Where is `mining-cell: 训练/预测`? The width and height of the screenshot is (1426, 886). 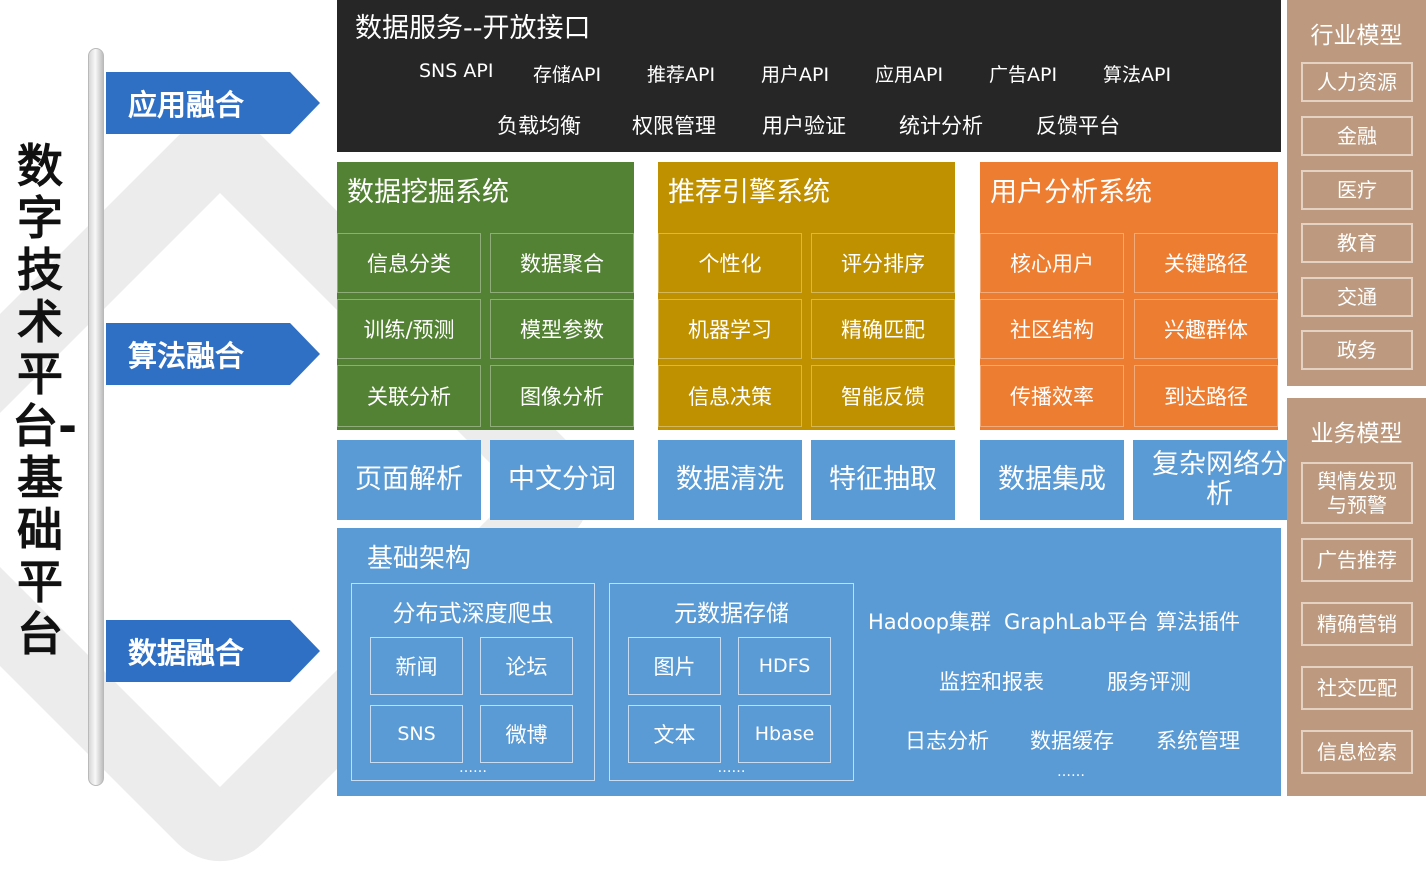
mining-cell: 训练/预测 is located at coordinates (409, 329).